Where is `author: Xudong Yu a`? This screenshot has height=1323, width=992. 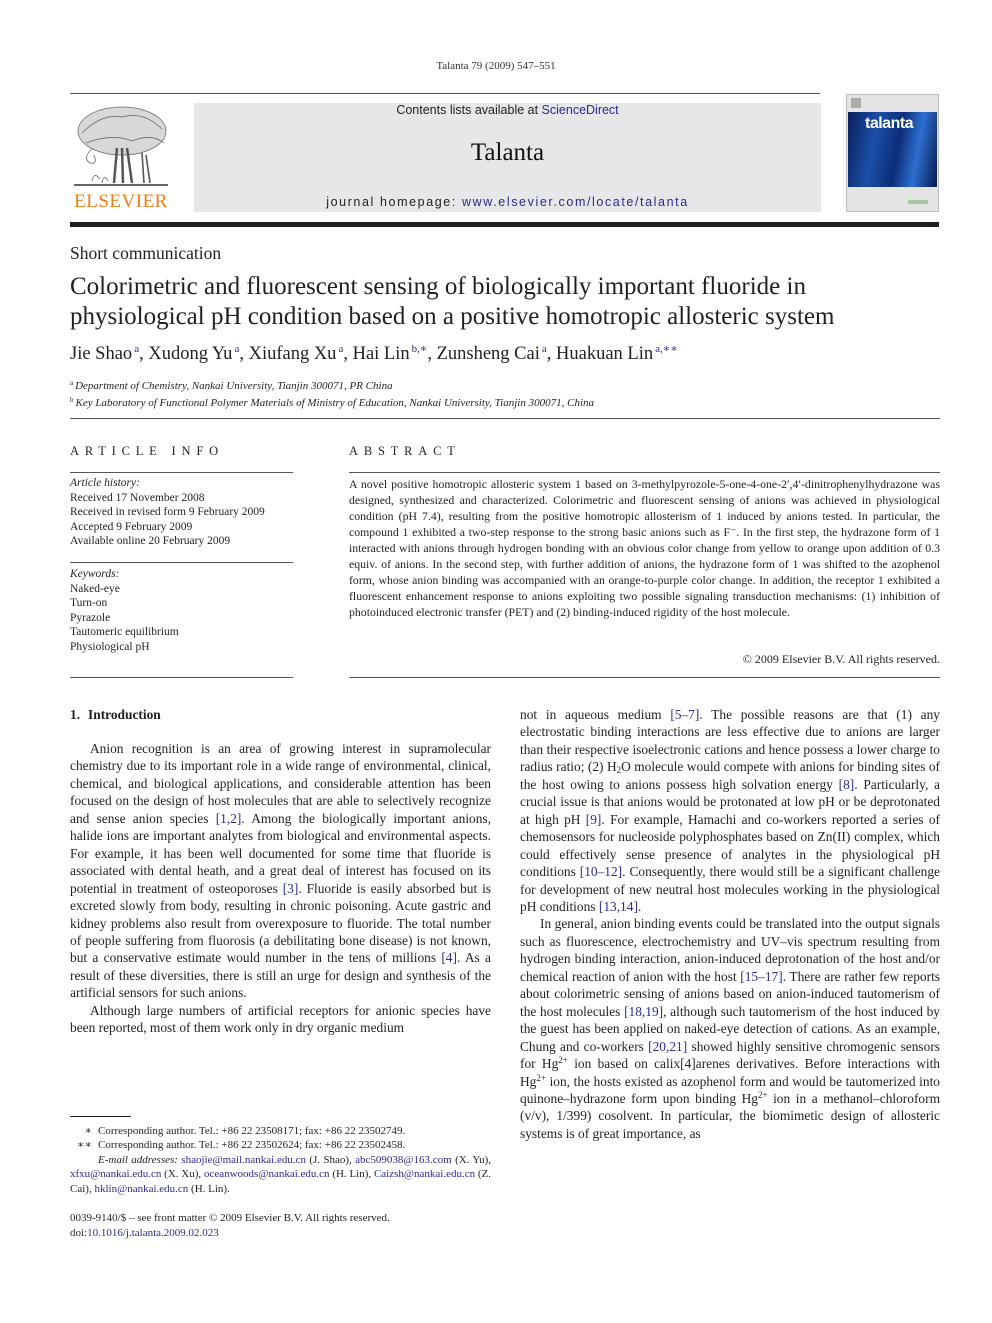 author: Xudong Yu a is located at coordinates (193, 353).